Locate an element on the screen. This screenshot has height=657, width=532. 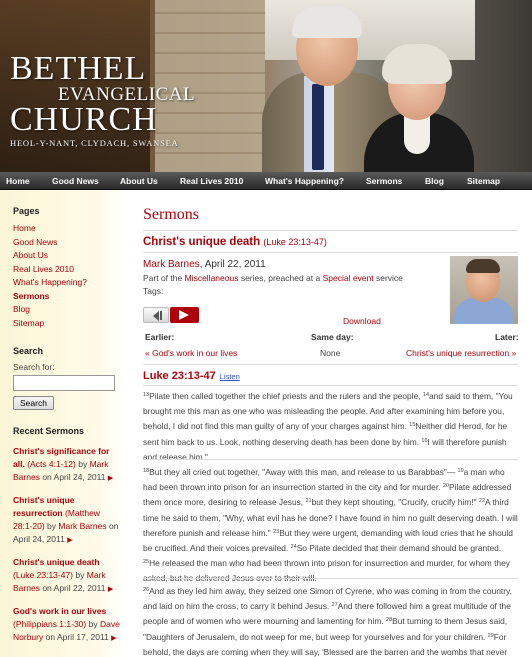
download-link: Download is located at coordinates (362, 321).